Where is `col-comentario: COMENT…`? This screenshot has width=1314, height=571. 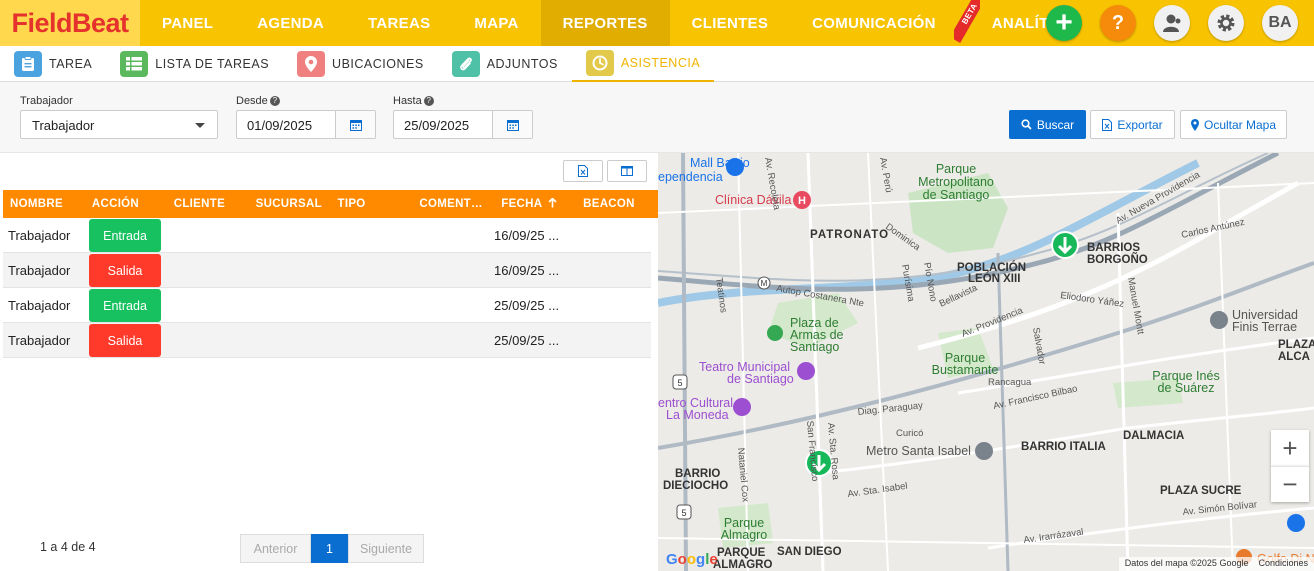
col-comentario: COMENT… is located at coordinates (453, 204).